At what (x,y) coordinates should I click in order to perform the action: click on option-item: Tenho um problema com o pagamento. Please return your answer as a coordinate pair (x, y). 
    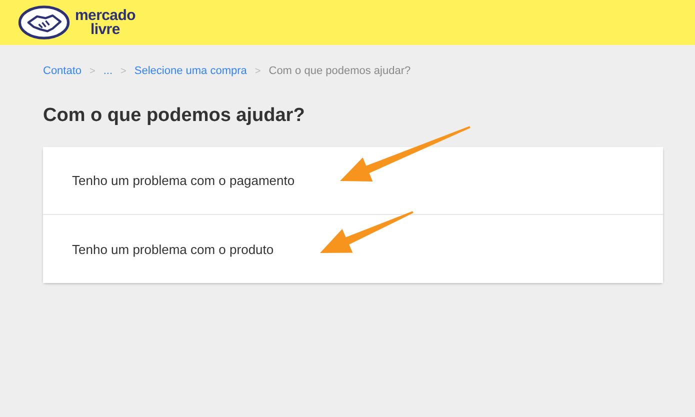
    Looking at the image, I should click on (353, 181).